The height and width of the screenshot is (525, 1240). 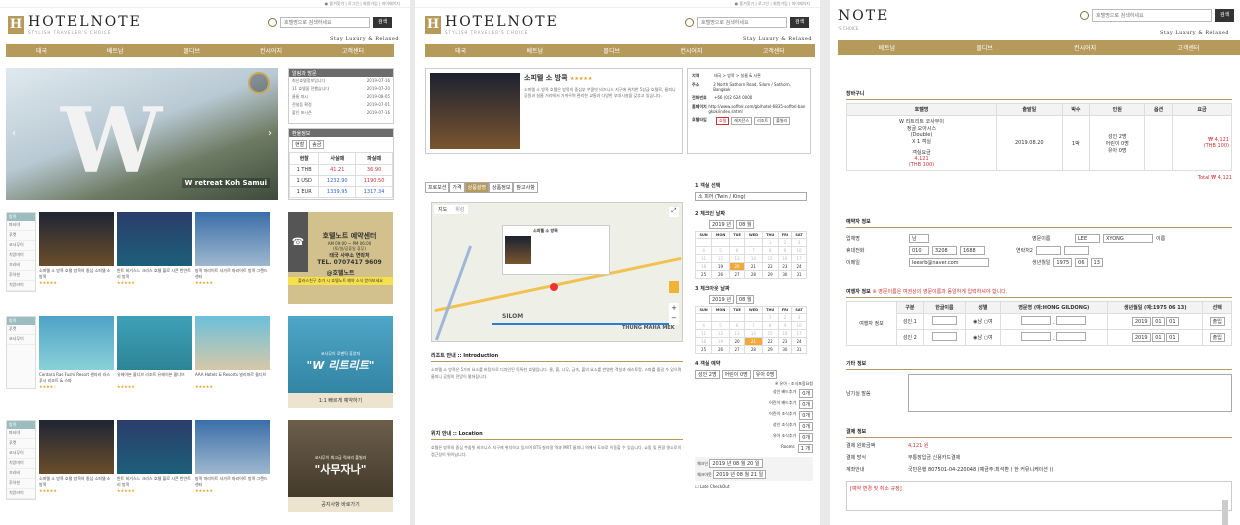 What do you see at coordinates (341, 81) in the screenshot?
I see `notice-item: 최신호텔정보입니다 2019-07-16` at bounding box center [341, 81].